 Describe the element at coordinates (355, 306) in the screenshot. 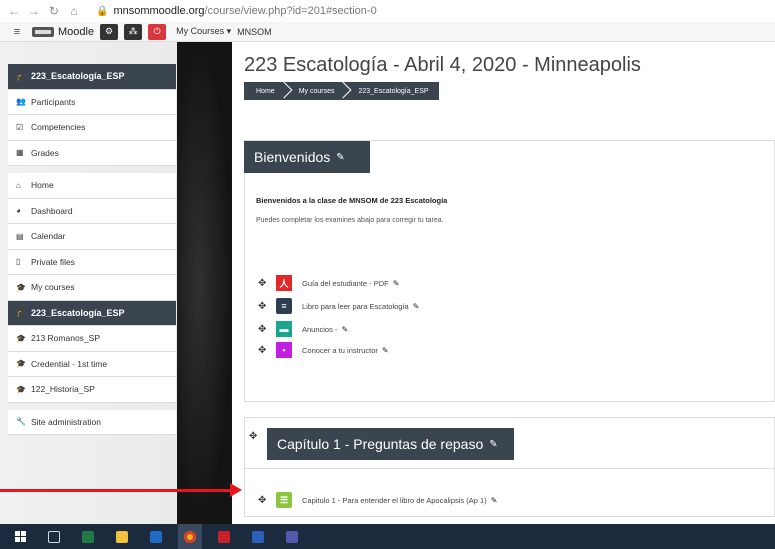

I see `activity-link: Libro para leer para Escatología` at that location.